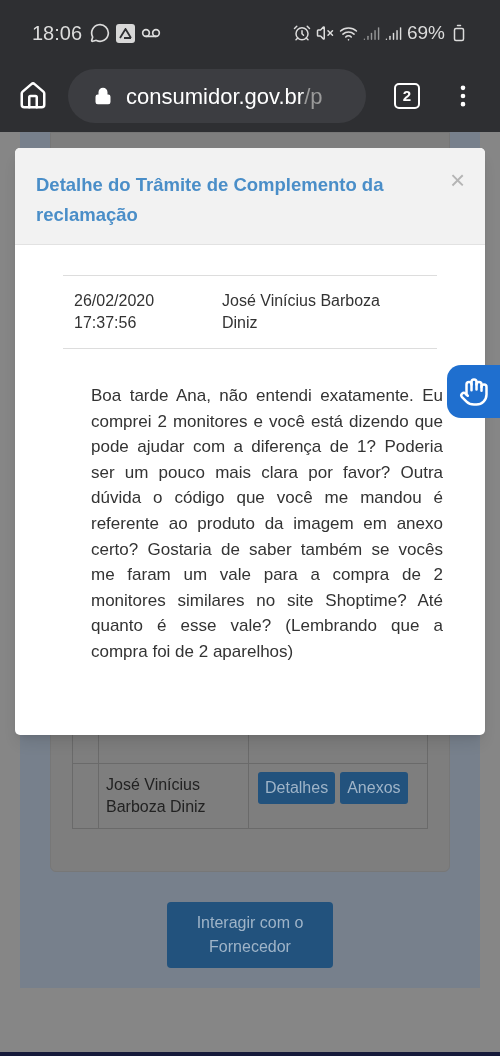 This screenshot has width=500, height=1056. Describe the element at coordinates (297, 788) in the screenshot. I see `action-button: Detalhes` at that location.